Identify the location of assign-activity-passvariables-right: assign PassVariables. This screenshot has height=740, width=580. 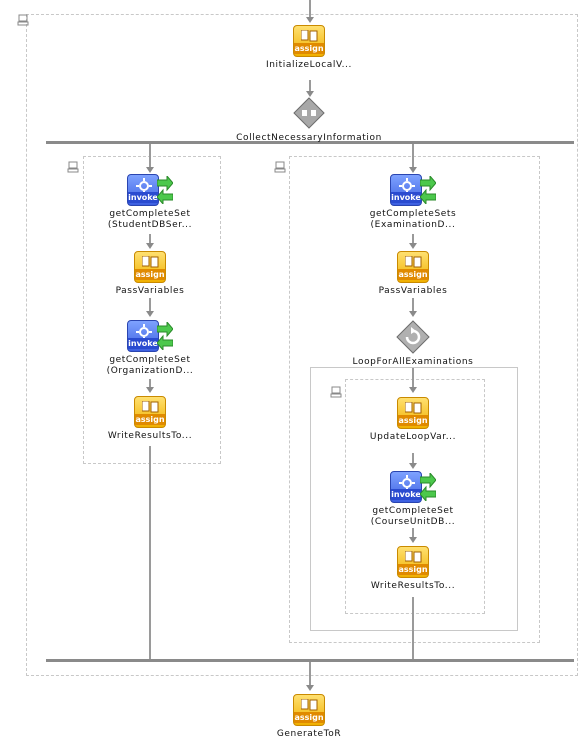
(413, 274).